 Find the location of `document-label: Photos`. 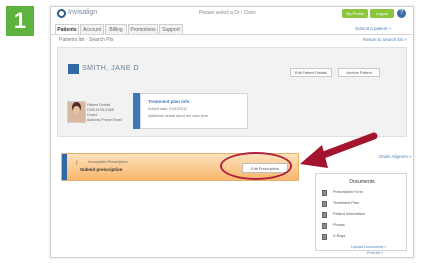

document-label: Photos is located at coordinates (339, 225).